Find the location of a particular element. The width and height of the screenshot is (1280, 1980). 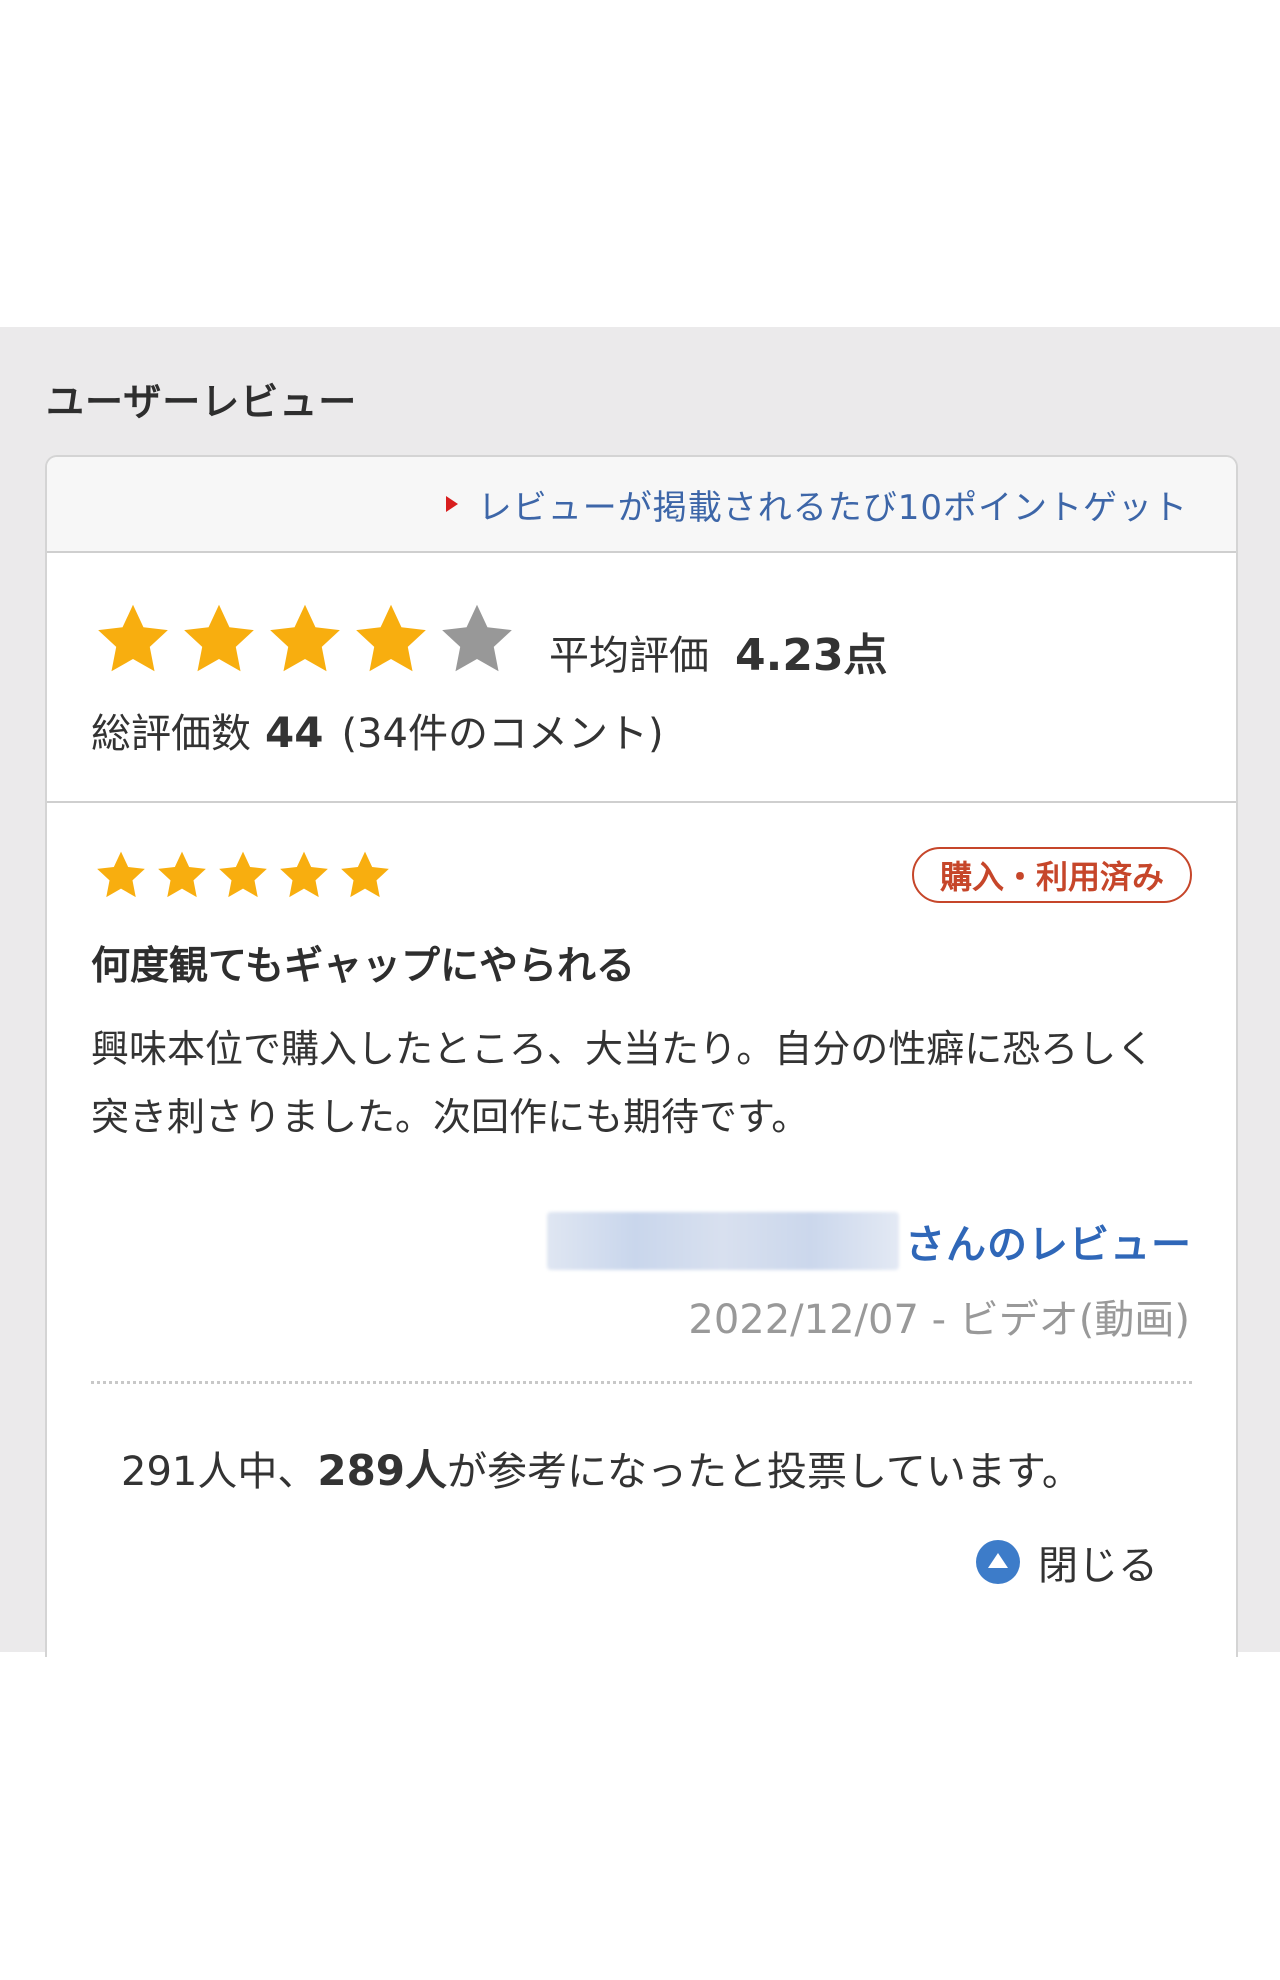

helpful-votes: 291人中、289人が参考になったと投票しています。 is located at coordinates (601, 1467).